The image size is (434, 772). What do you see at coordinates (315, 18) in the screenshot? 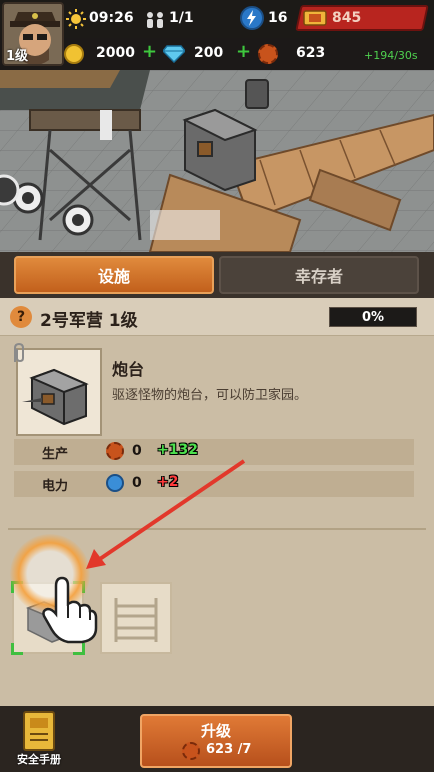
I see `ticket-icon` at bounding box center [315, 18].